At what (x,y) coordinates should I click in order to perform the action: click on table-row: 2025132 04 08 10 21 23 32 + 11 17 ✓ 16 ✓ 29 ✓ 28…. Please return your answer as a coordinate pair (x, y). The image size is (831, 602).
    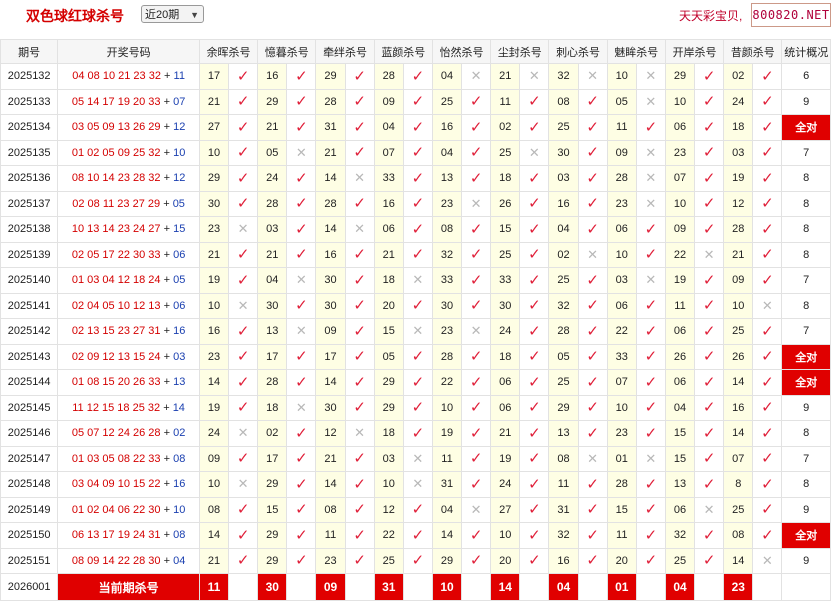
    Looking at the image, I should click on (415, 76).